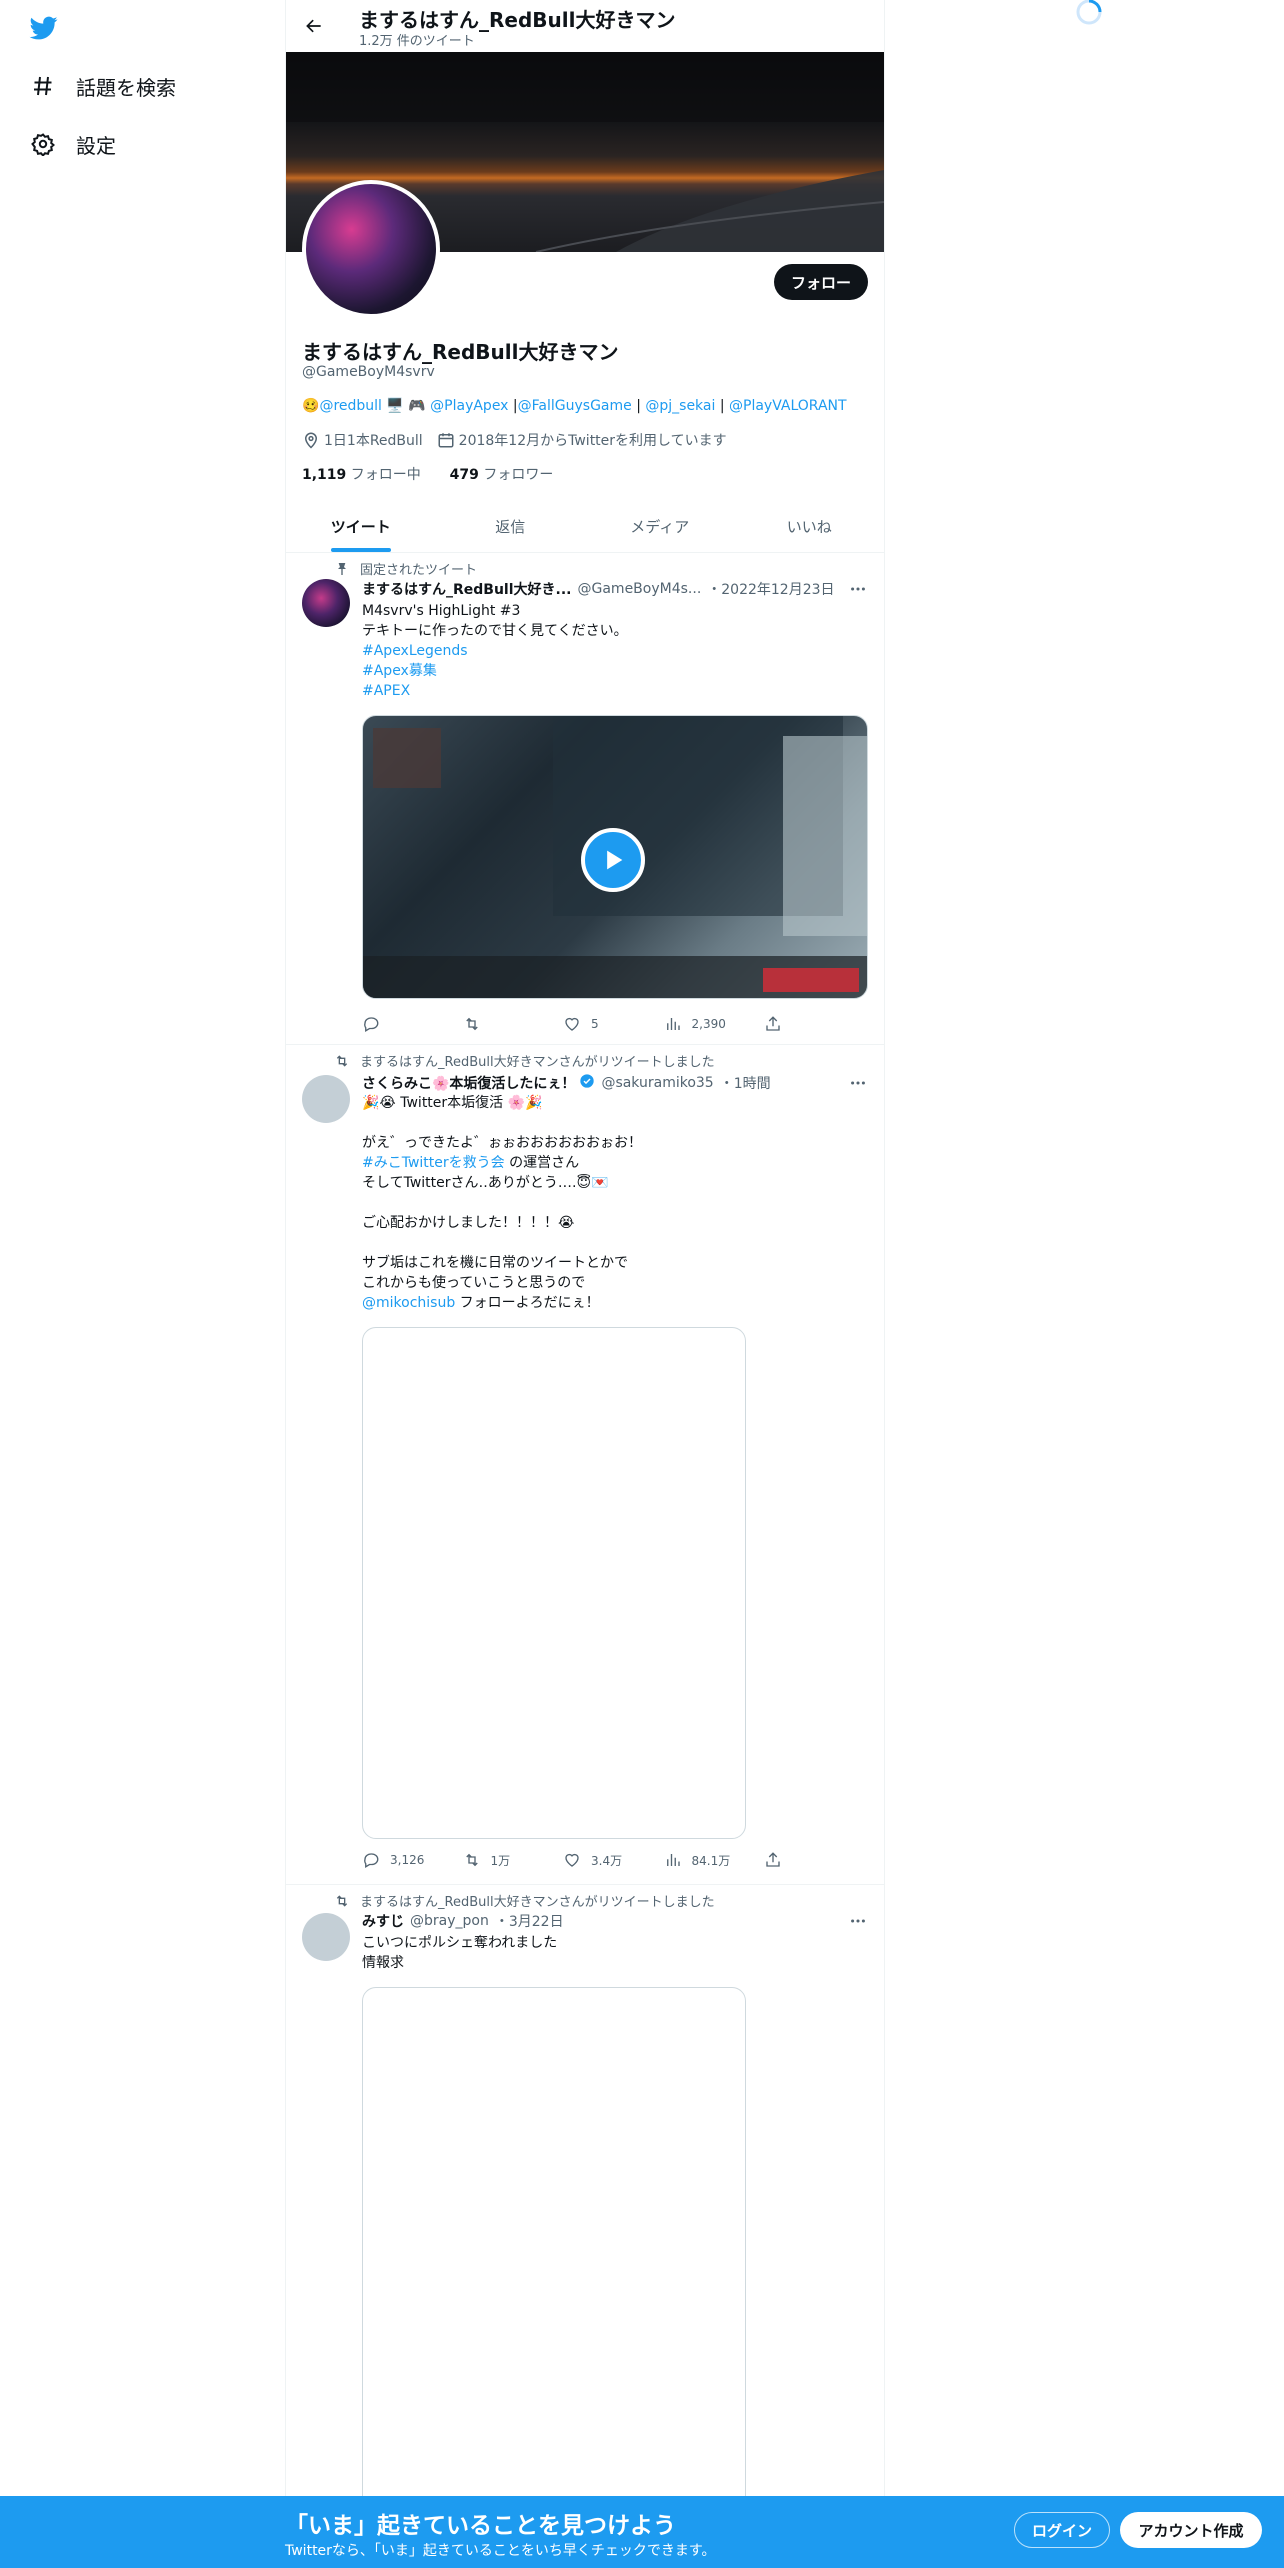  What do you see at coordinates (613, 860) in the screenshot?
I see `play-icon` at bounding box center [613, 860].